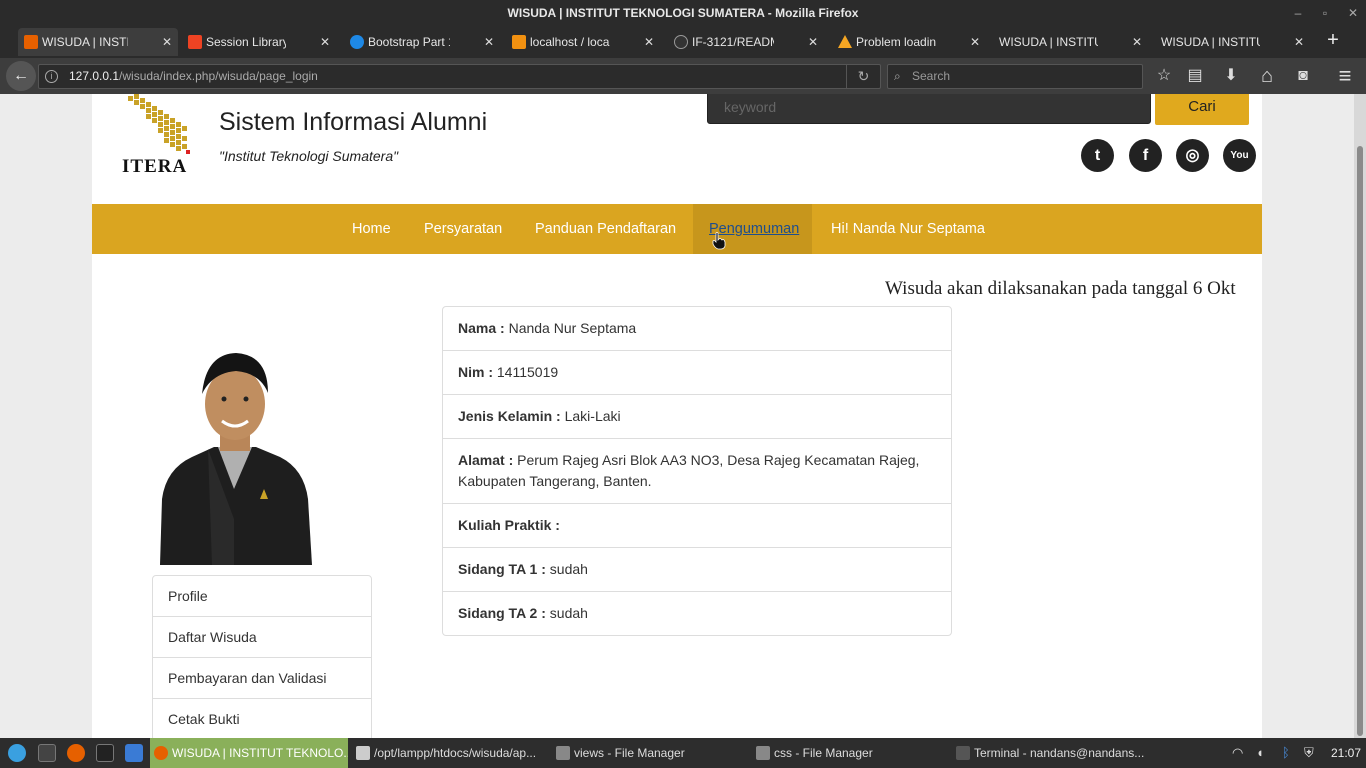  I want to click on new-tab-button: +, so click(1333, 41).